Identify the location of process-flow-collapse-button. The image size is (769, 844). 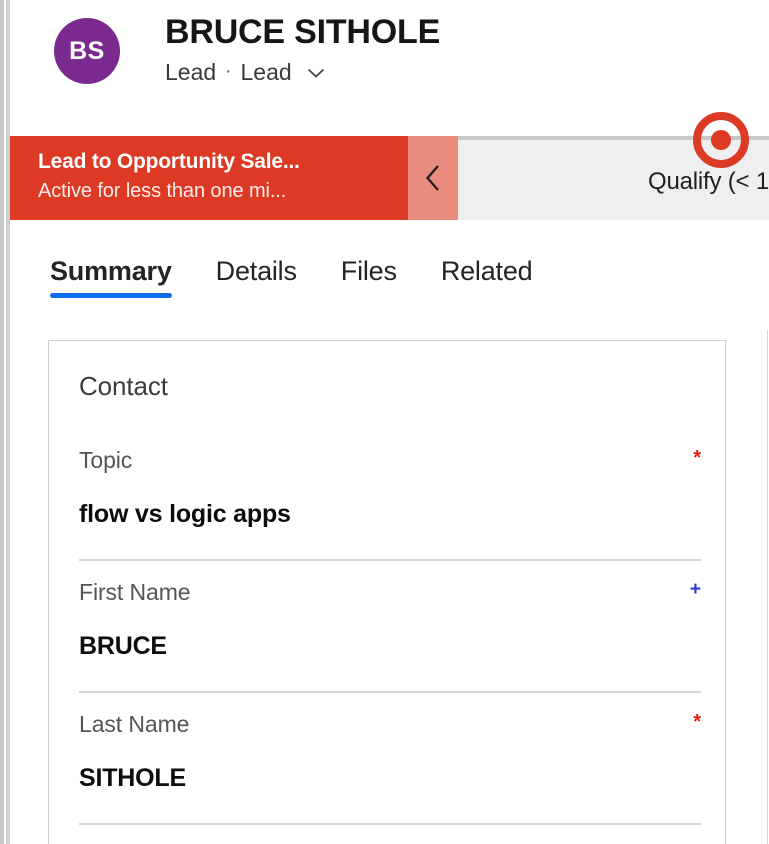
(433, 178).